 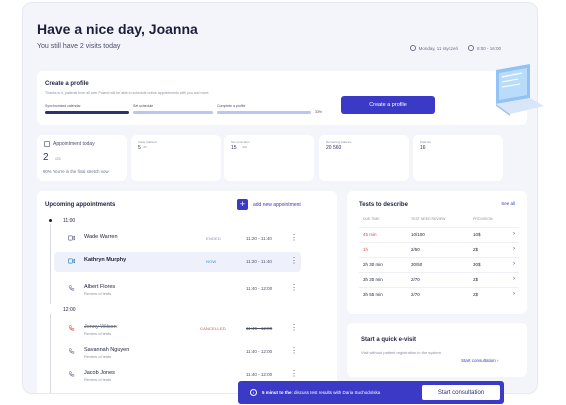 I want to click on step-label-schedule: Set schedule, so click(x=143, y=106).